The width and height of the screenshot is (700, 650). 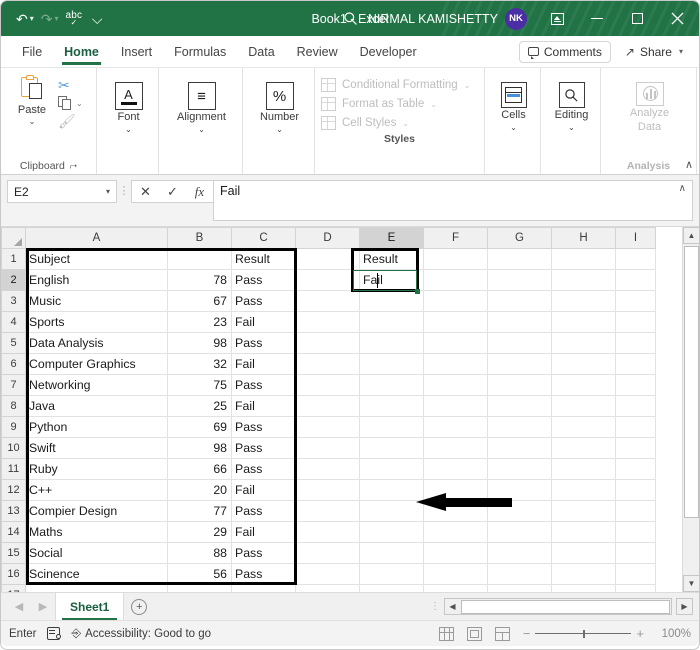 What do you see at coordinates (327, 469) in the screenshot?
I see `cell-d11` at bounding box center [327, 469].